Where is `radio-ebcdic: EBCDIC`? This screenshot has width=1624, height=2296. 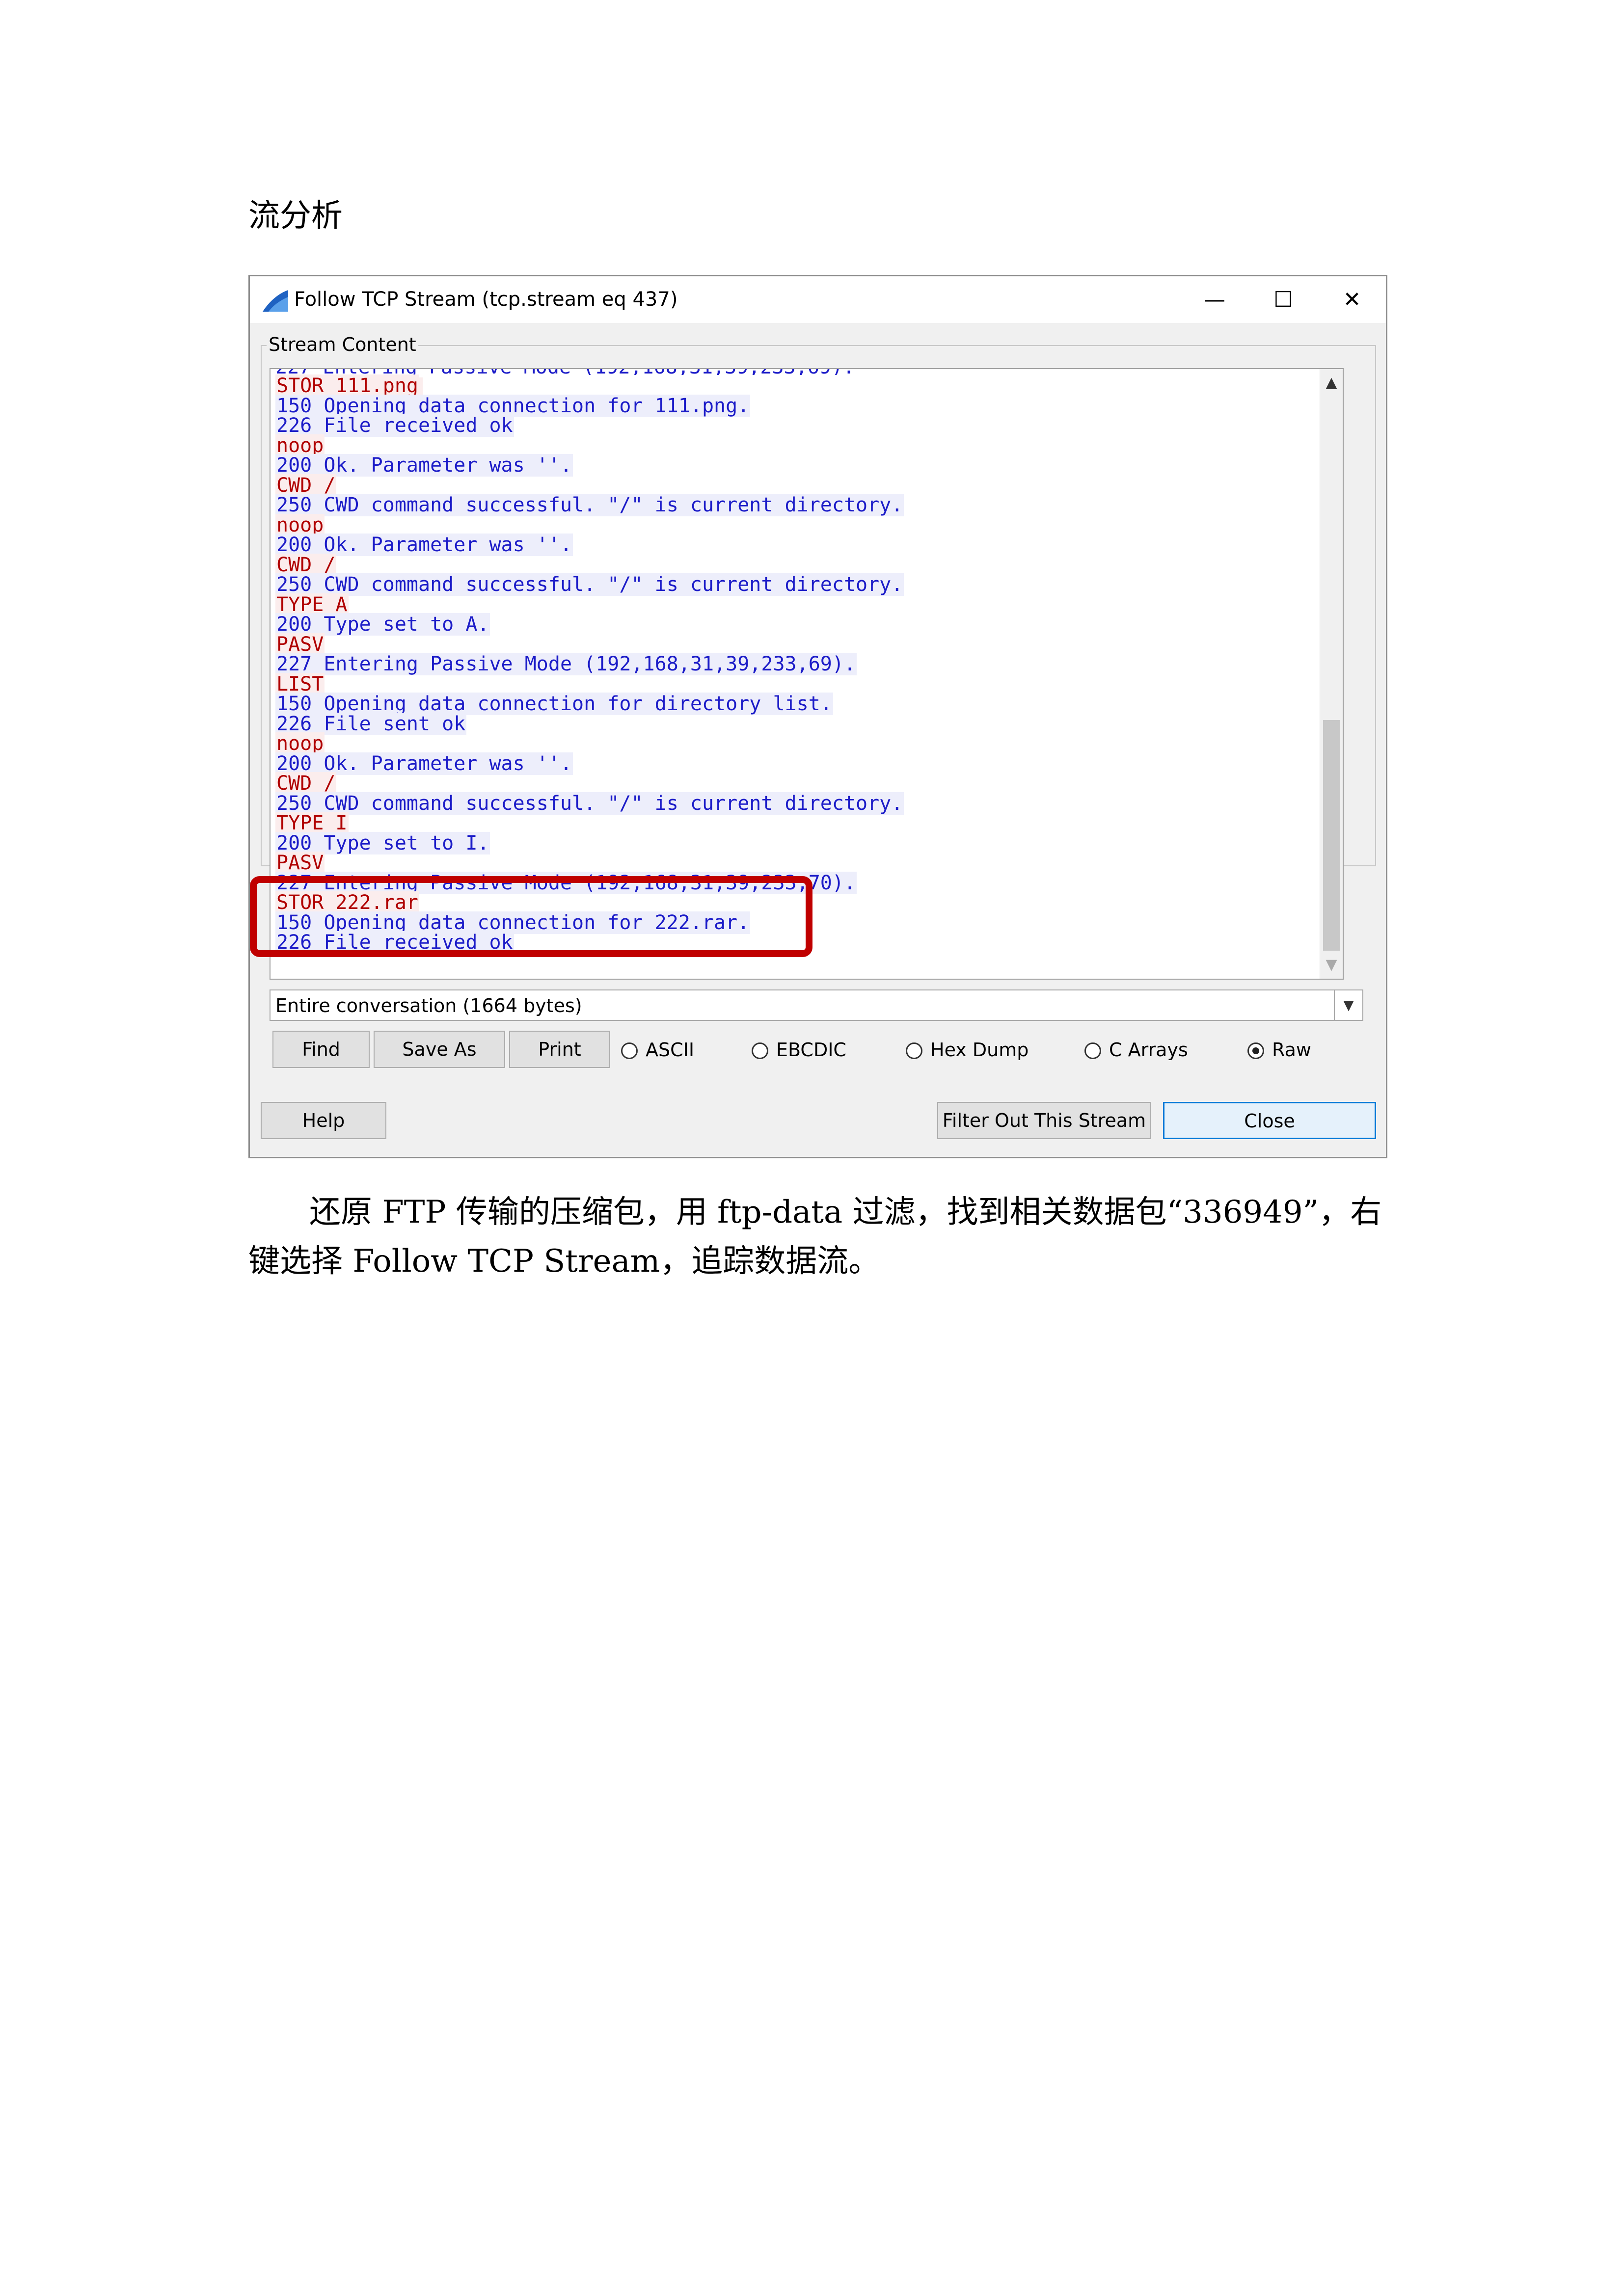 radio-ebcdic: EBCDIC is located at coordinates (799, 1050).